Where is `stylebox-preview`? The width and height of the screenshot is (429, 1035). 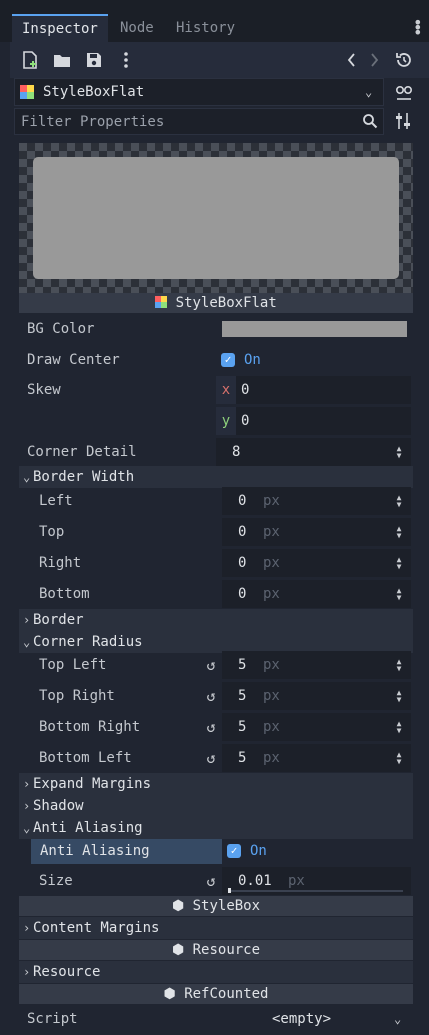
stylebox-preview is located at coordinates (216, 218).